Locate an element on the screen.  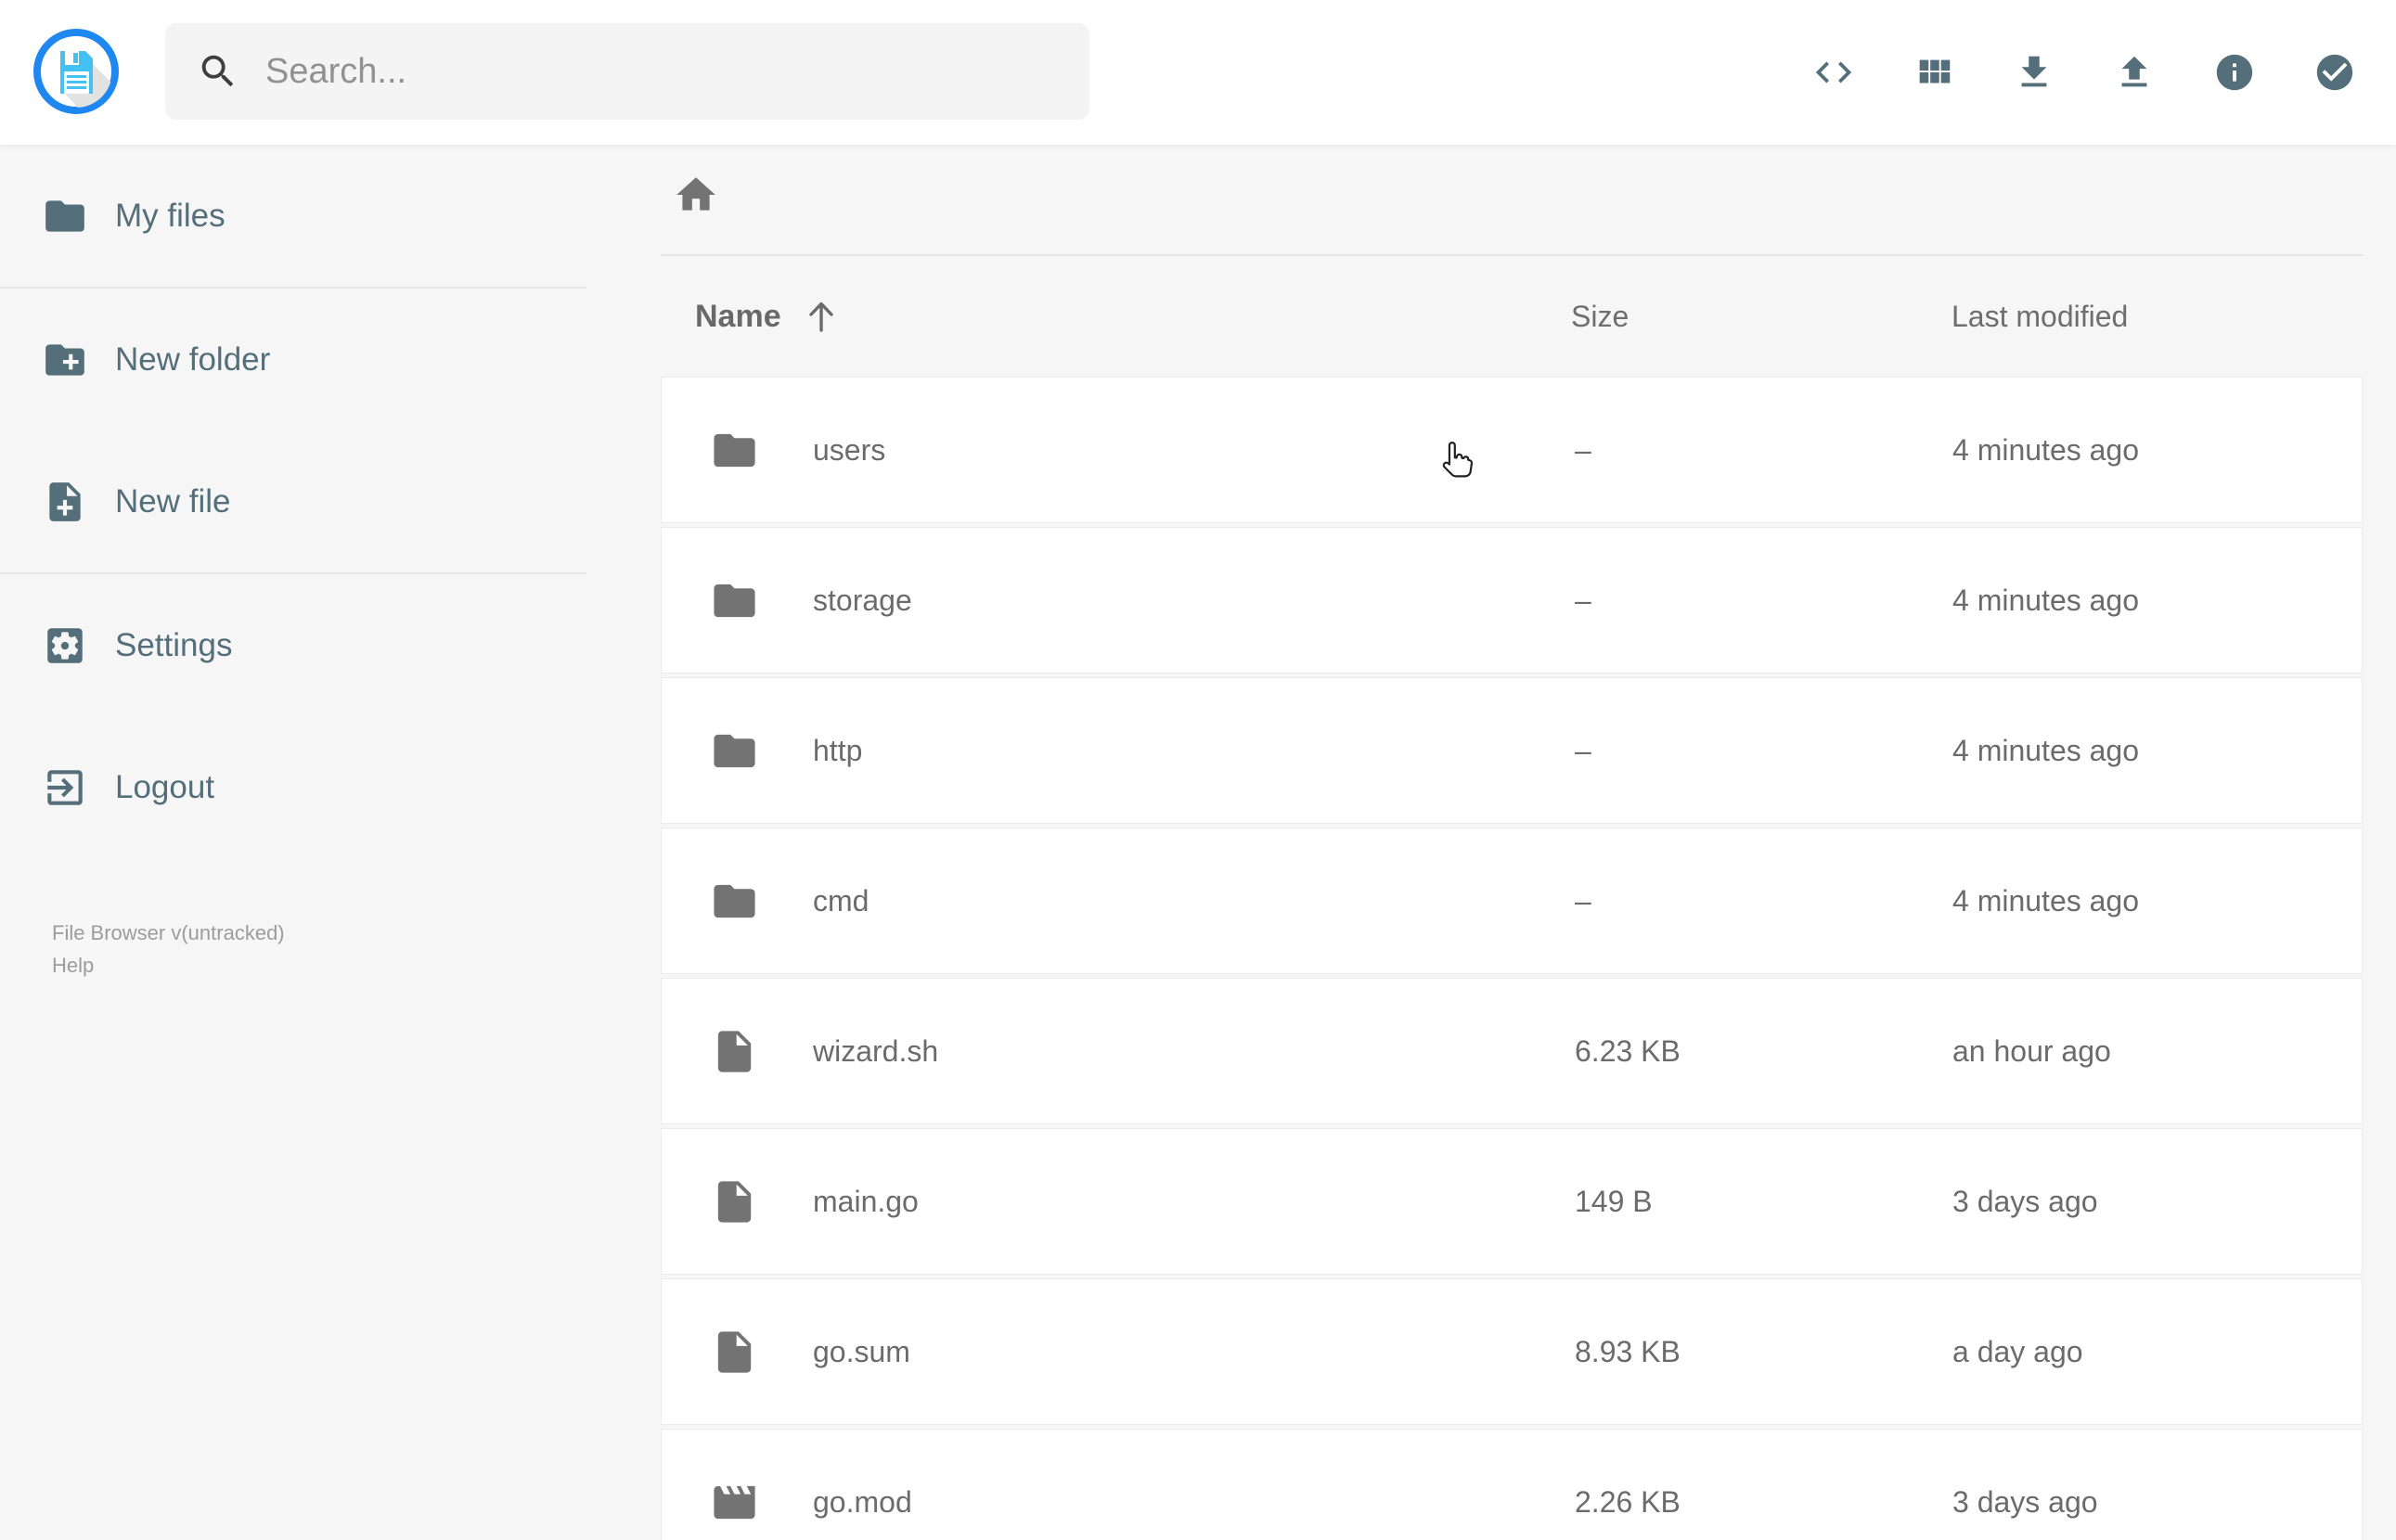
file-row: go.mod 2.26 KB 3 days ago is located at coordinates (1512, 1484).